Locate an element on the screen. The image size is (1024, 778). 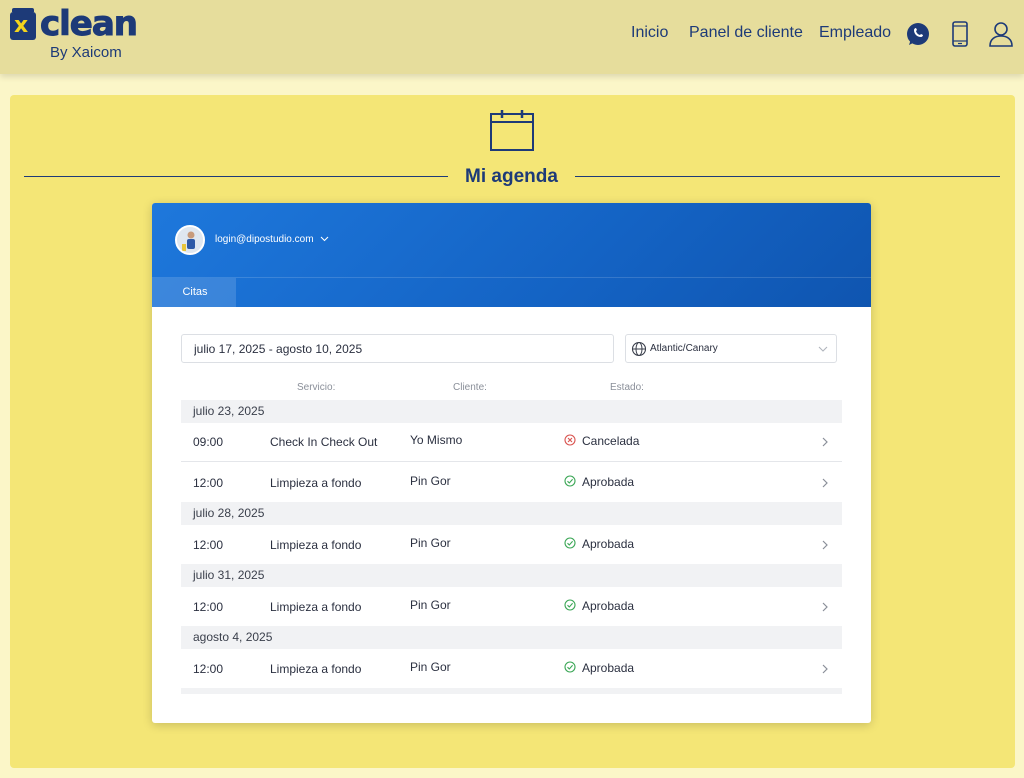
appointment-status: Cancelada is located at coordinates (611, 441).